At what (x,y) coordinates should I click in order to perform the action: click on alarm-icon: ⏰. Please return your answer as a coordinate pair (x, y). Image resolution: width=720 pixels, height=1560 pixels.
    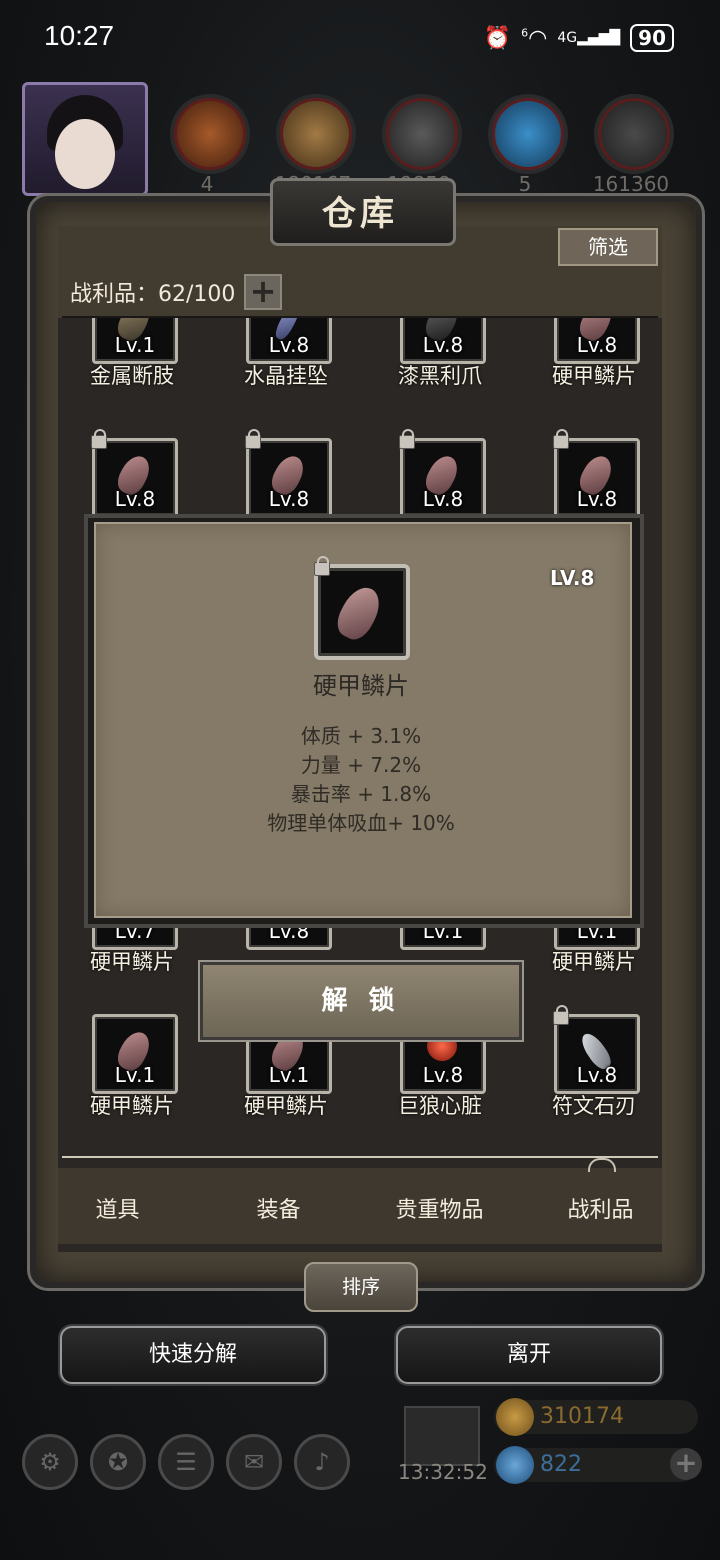
    Looking at the image, I should click on (497, 38).